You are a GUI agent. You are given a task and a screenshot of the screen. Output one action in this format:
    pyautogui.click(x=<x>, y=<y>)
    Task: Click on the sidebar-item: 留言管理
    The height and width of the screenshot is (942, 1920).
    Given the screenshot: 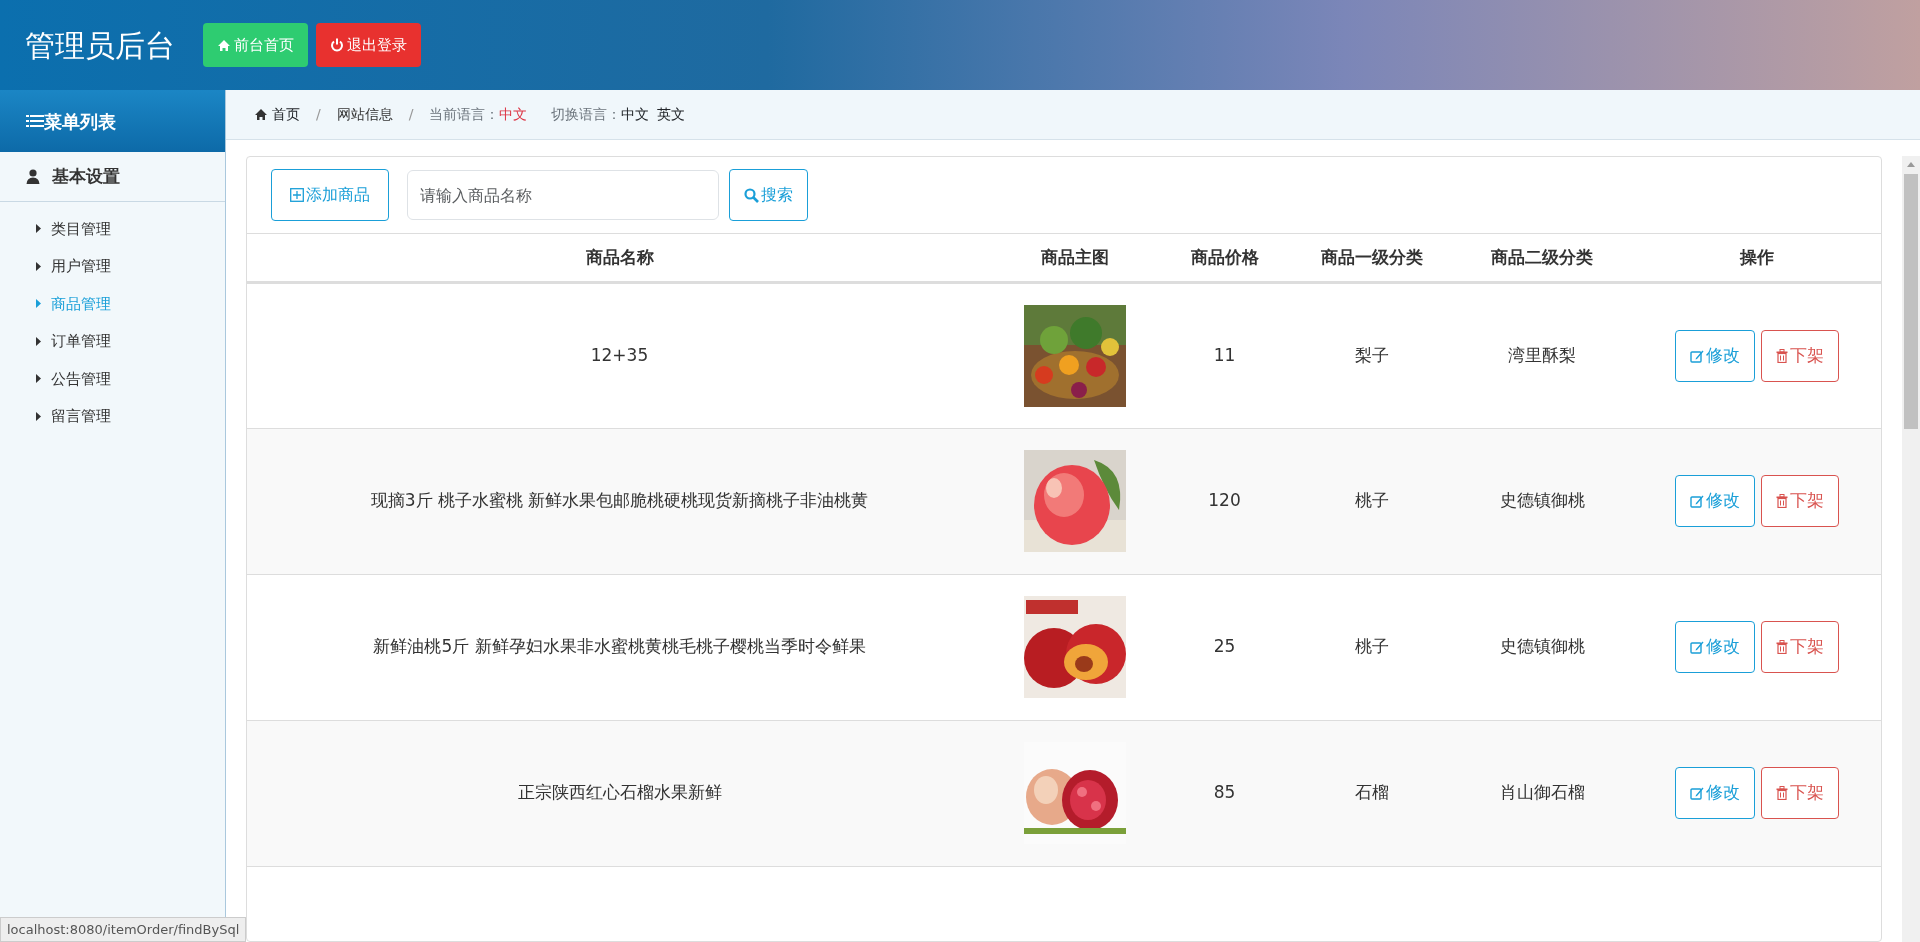 What is the action you would take?
    pyautogui.click(x=112, y=416)
    